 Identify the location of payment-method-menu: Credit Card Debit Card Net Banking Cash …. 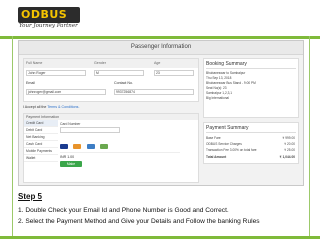
(41, 141).